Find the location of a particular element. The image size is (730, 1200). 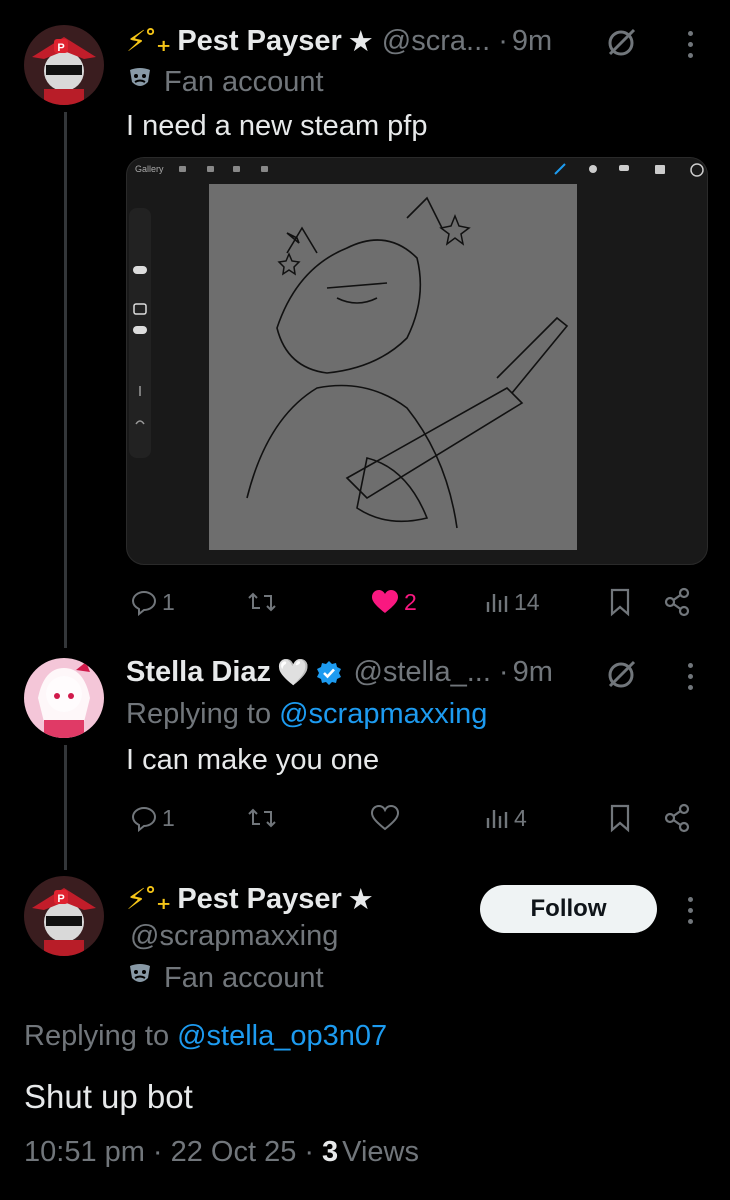

follow-button: Follow is located at coordinates (568, 909).